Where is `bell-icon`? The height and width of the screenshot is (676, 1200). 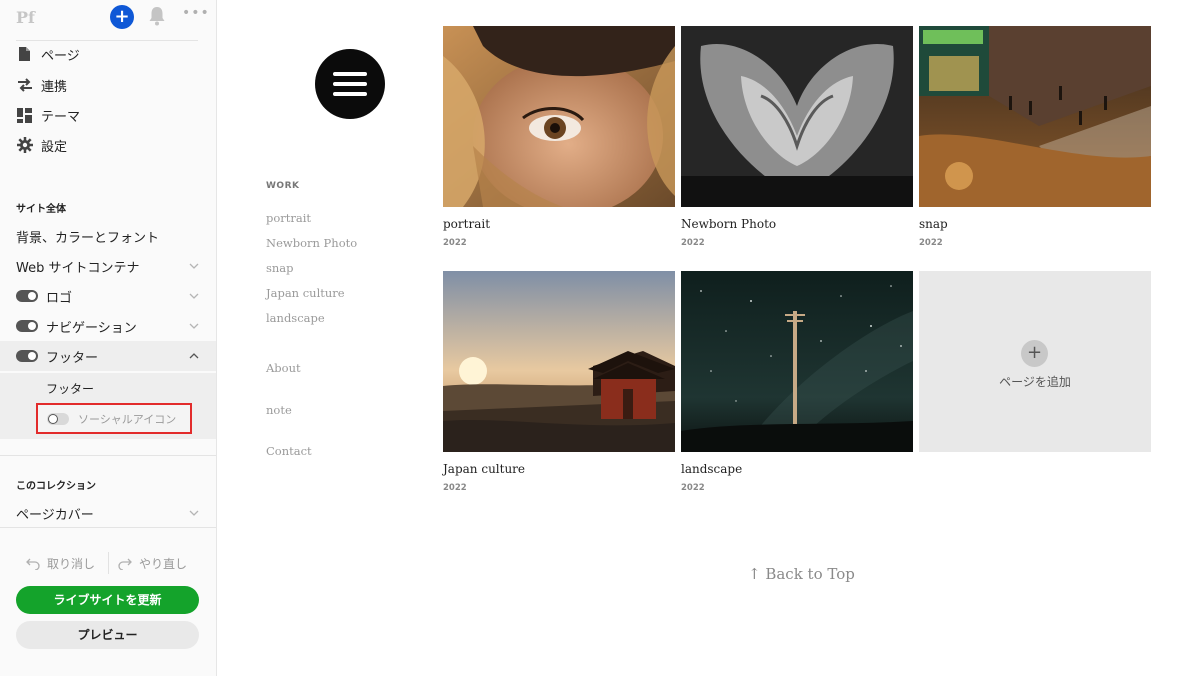 bell-icon is located at coordinates (157, 16).